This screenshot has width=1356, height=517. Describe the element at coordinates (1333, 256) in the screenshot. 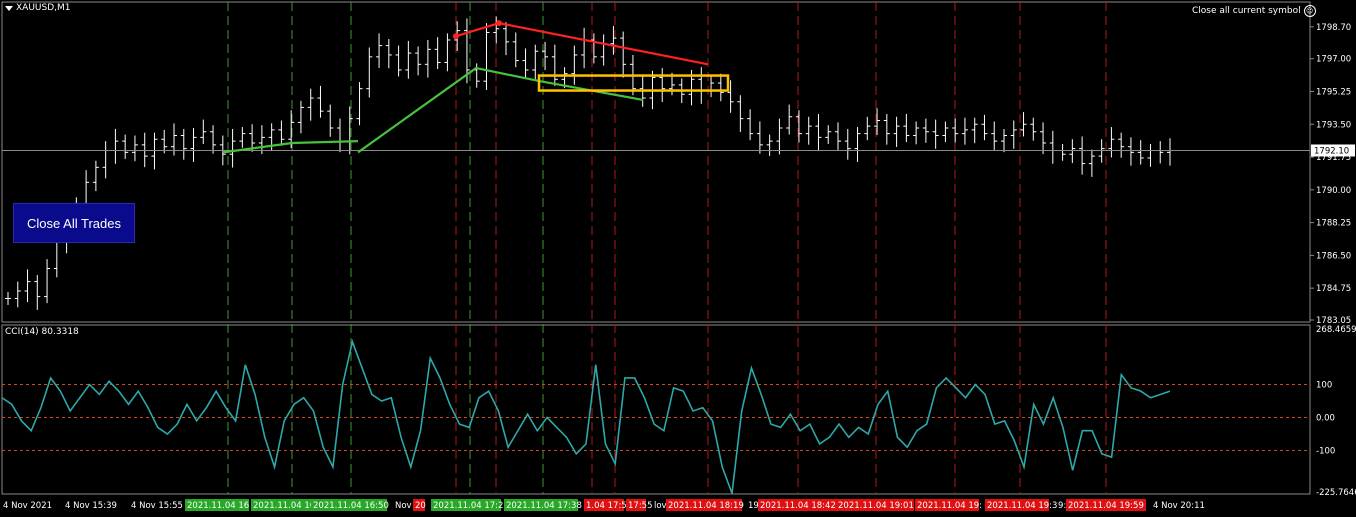

I see `price-tick-label: 1786.50` at that location.